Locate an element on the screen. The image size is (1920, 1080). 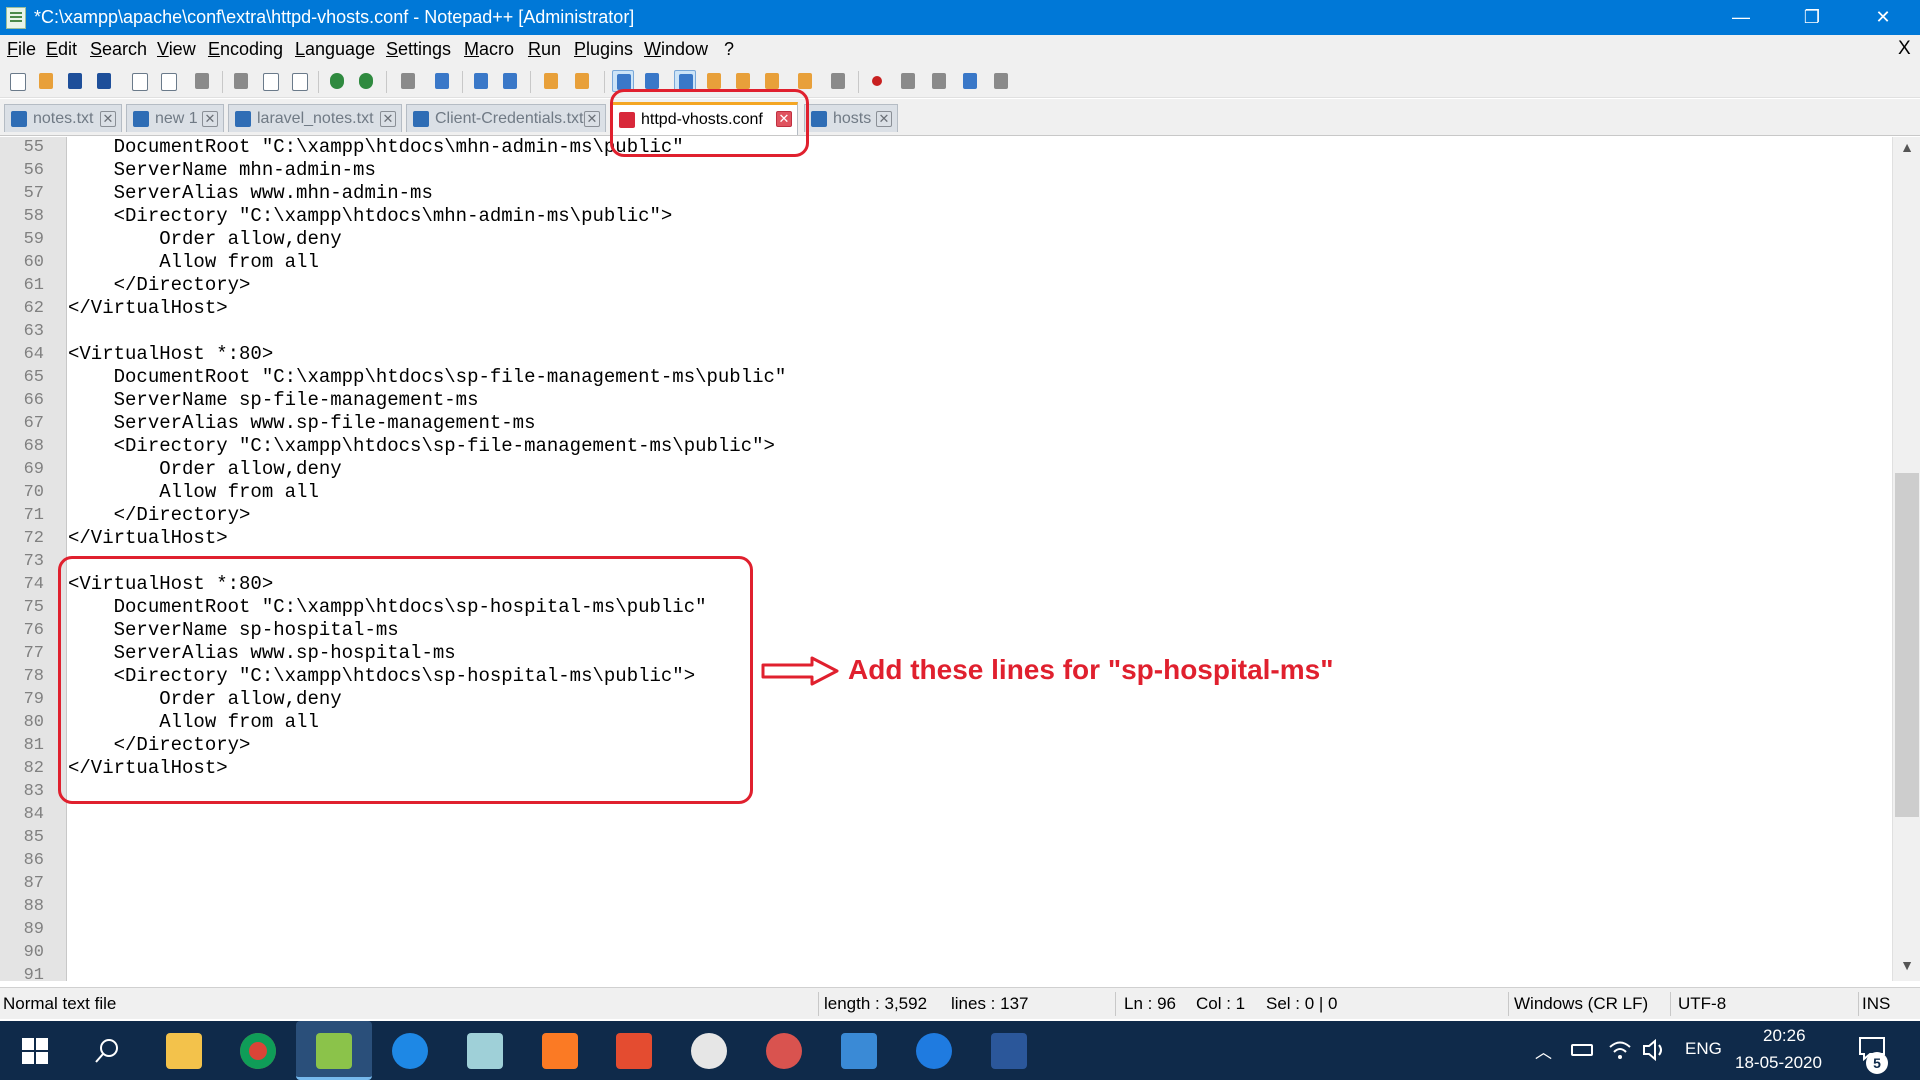
volume-icon is located at coordinates (1655, 1050).